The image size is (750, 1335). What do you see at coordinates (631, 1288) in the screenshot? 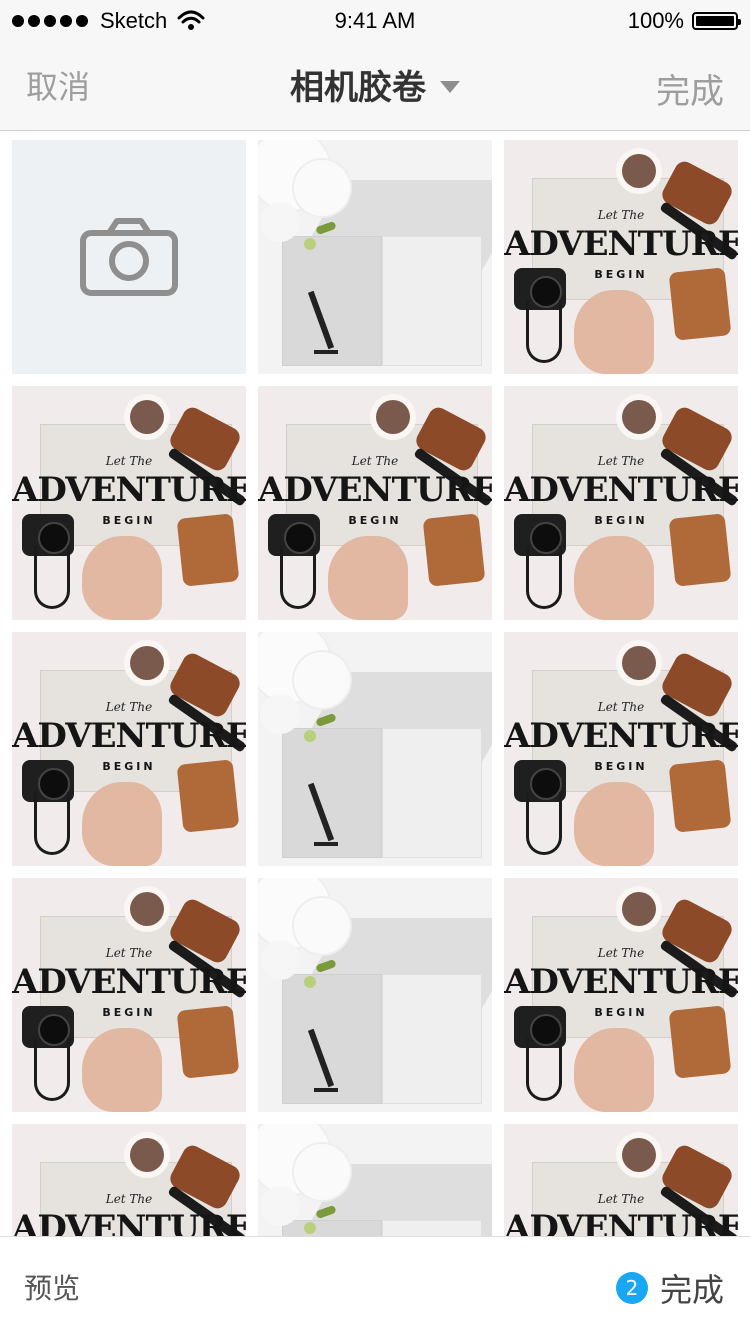
I see `selected-count-badge: 2` at bounding box center [631, 1288].